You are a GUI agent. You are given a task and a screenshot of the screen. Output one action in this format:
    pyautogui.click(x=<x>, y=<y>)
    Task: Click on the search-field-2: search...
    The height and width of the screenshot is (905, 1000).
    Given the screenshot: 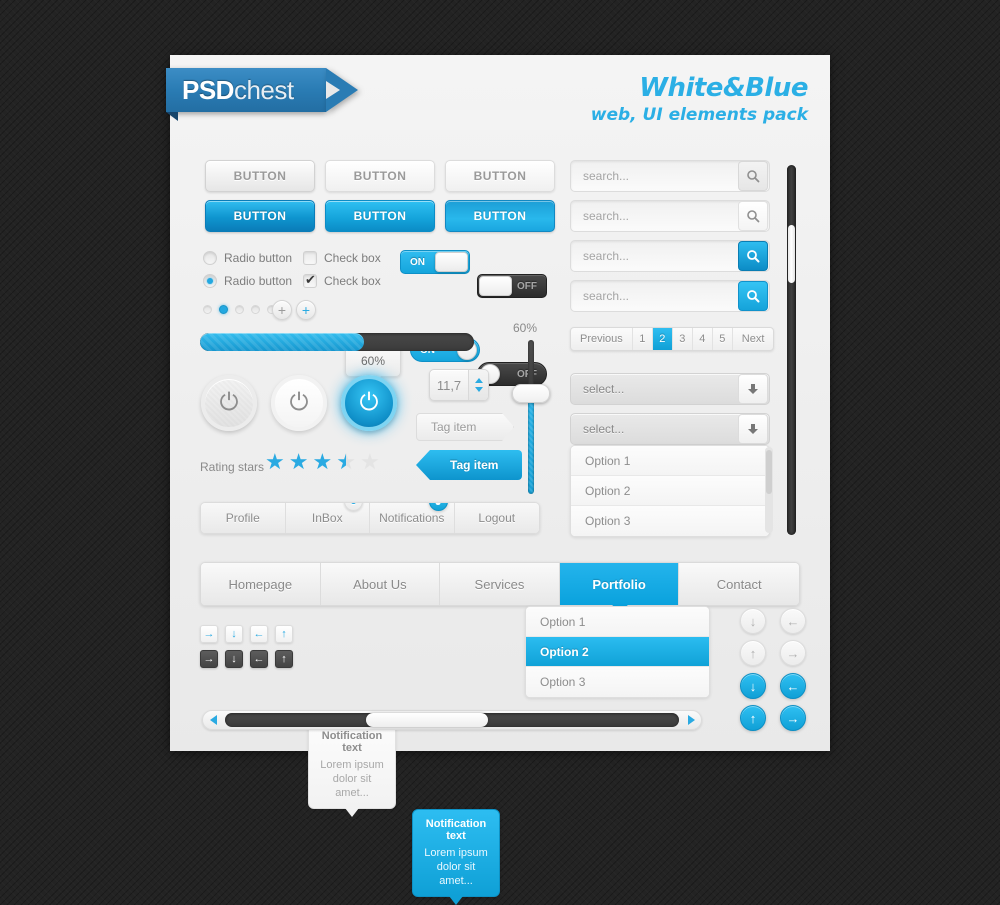 What is the action you would take?
    pyautogui.click(x=670, y=216)
    